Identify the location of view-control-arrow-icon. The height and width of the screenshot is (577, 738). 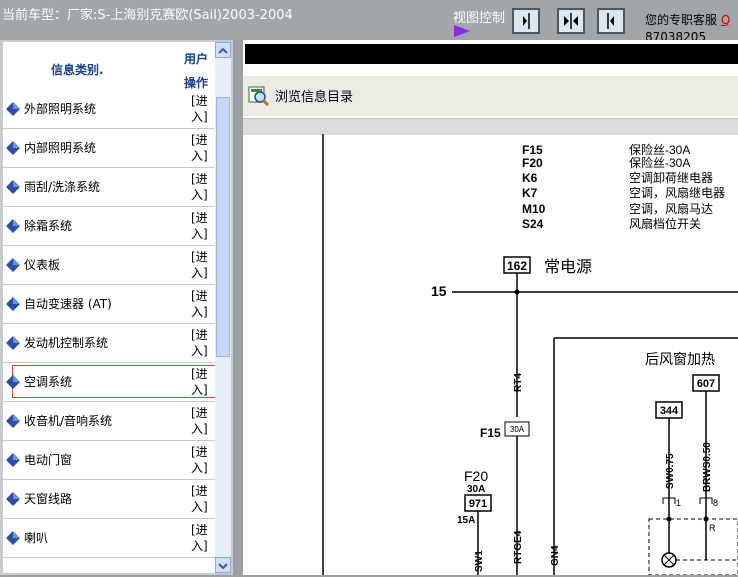
(462, 31).